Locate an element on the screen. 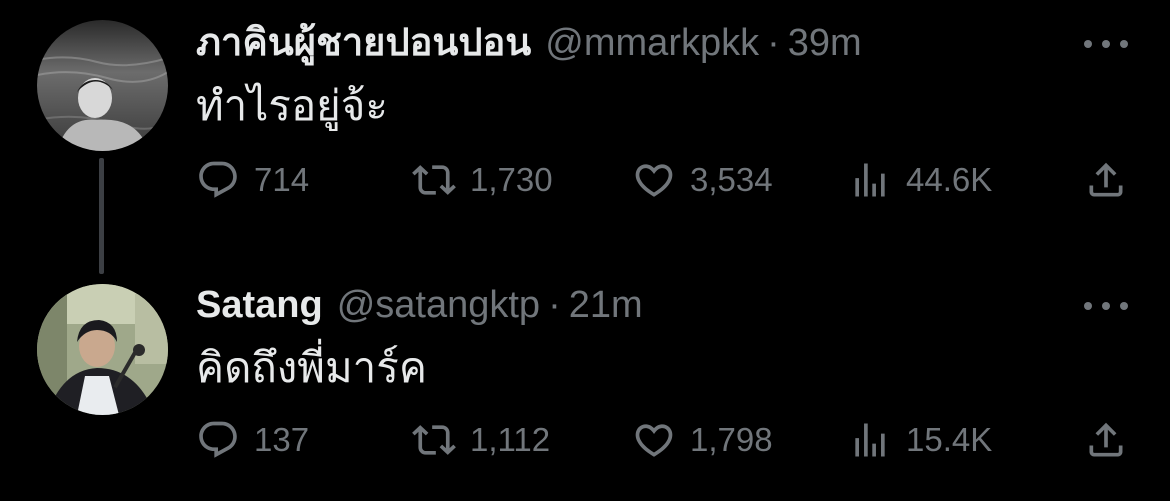  retweet-button: 1,730 is located at coordinates (482, 180).